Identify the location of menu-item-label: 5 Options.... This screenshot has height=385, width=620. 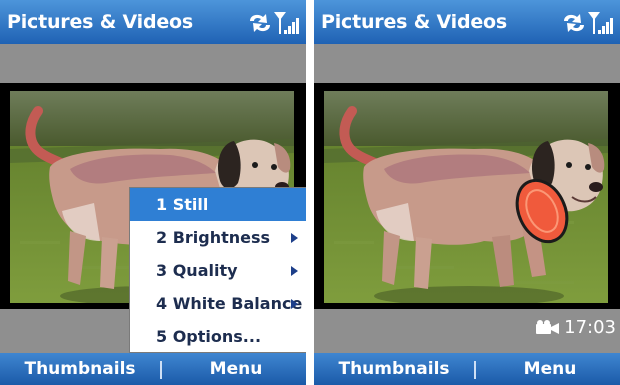
(209, 336).